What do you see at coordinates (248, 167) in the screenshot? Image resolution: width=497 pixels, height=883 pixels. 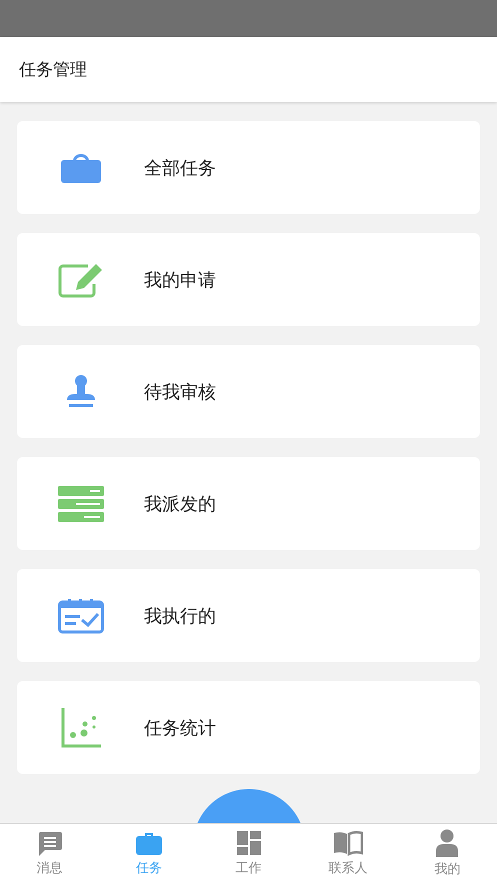 I see `menu-card: 全部任务` at bounding box center [248, 167].